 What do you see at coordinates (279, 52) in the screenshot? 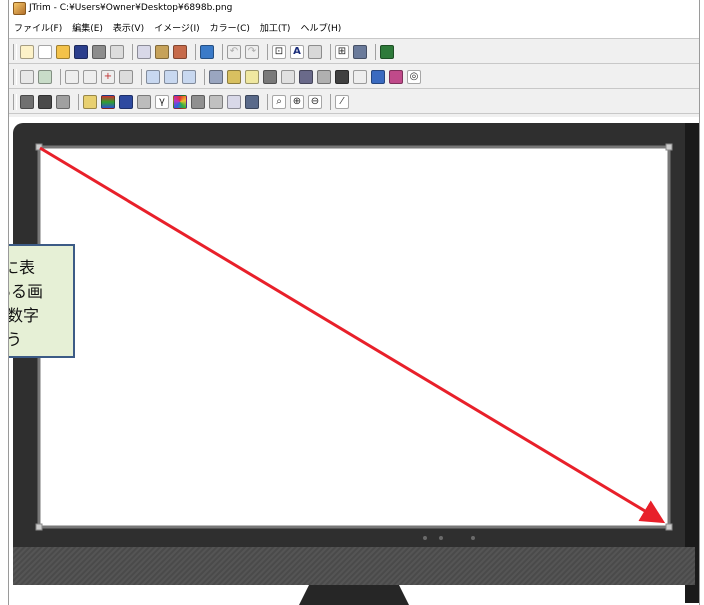
I see `fit-window-icon: ⊡` at bounding box center [279, 52].